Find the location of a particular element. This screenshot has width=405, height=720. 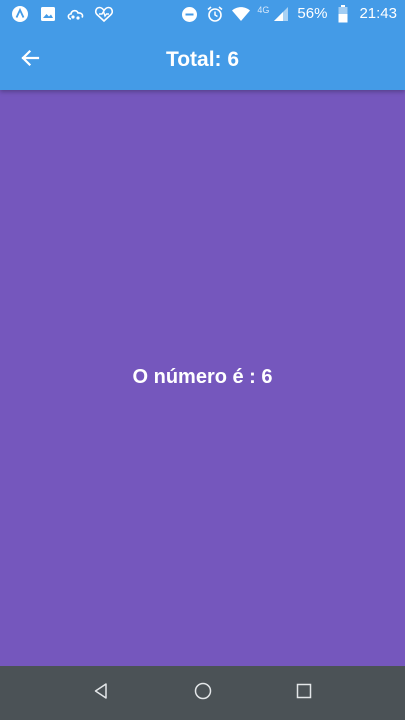

number-text: O número é : 6 is located at coordinates (202, 377).